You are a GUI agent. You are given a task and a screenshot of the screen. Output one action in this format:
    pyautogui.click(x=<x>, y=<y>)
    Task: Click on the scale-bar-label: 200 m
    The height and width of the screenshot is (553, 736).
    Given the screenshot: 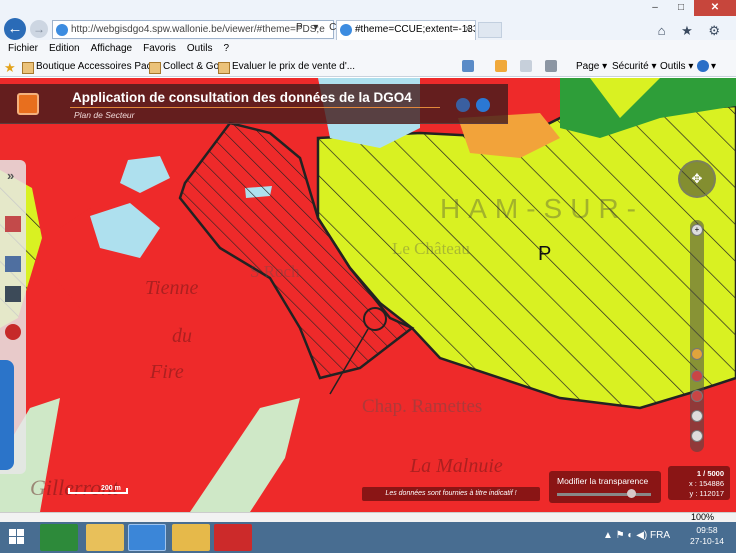 What is the action you would take?
    pyautogui.click(x=111, y=488)
    